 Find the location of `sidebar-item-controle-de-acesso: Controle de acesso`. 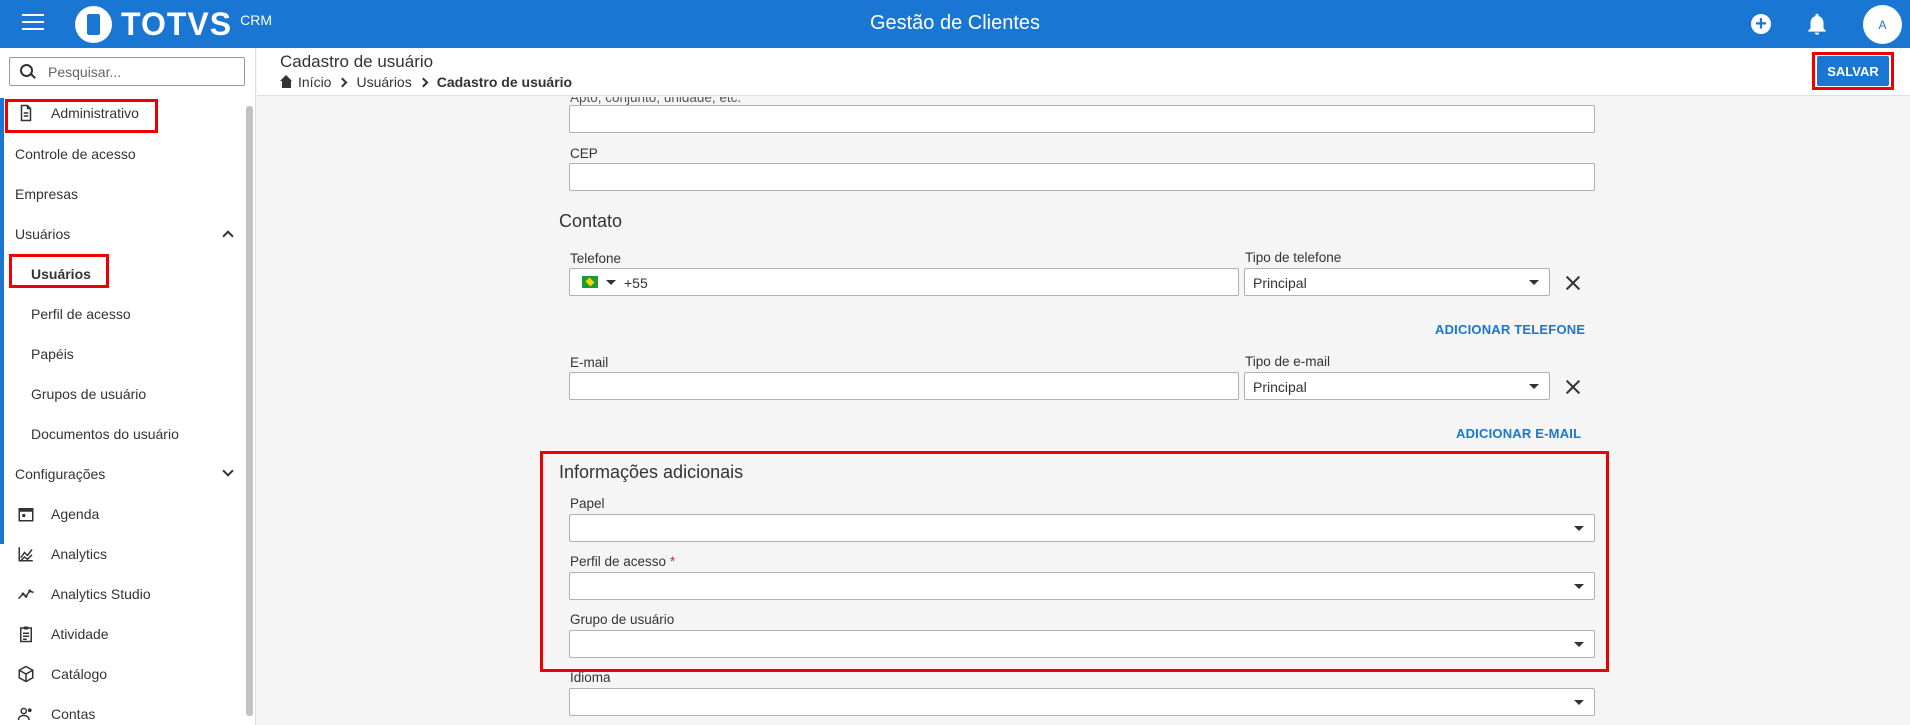

sidebar-item-controle-de-acesso: Controle de acesso is located at coordinates (122, 154).